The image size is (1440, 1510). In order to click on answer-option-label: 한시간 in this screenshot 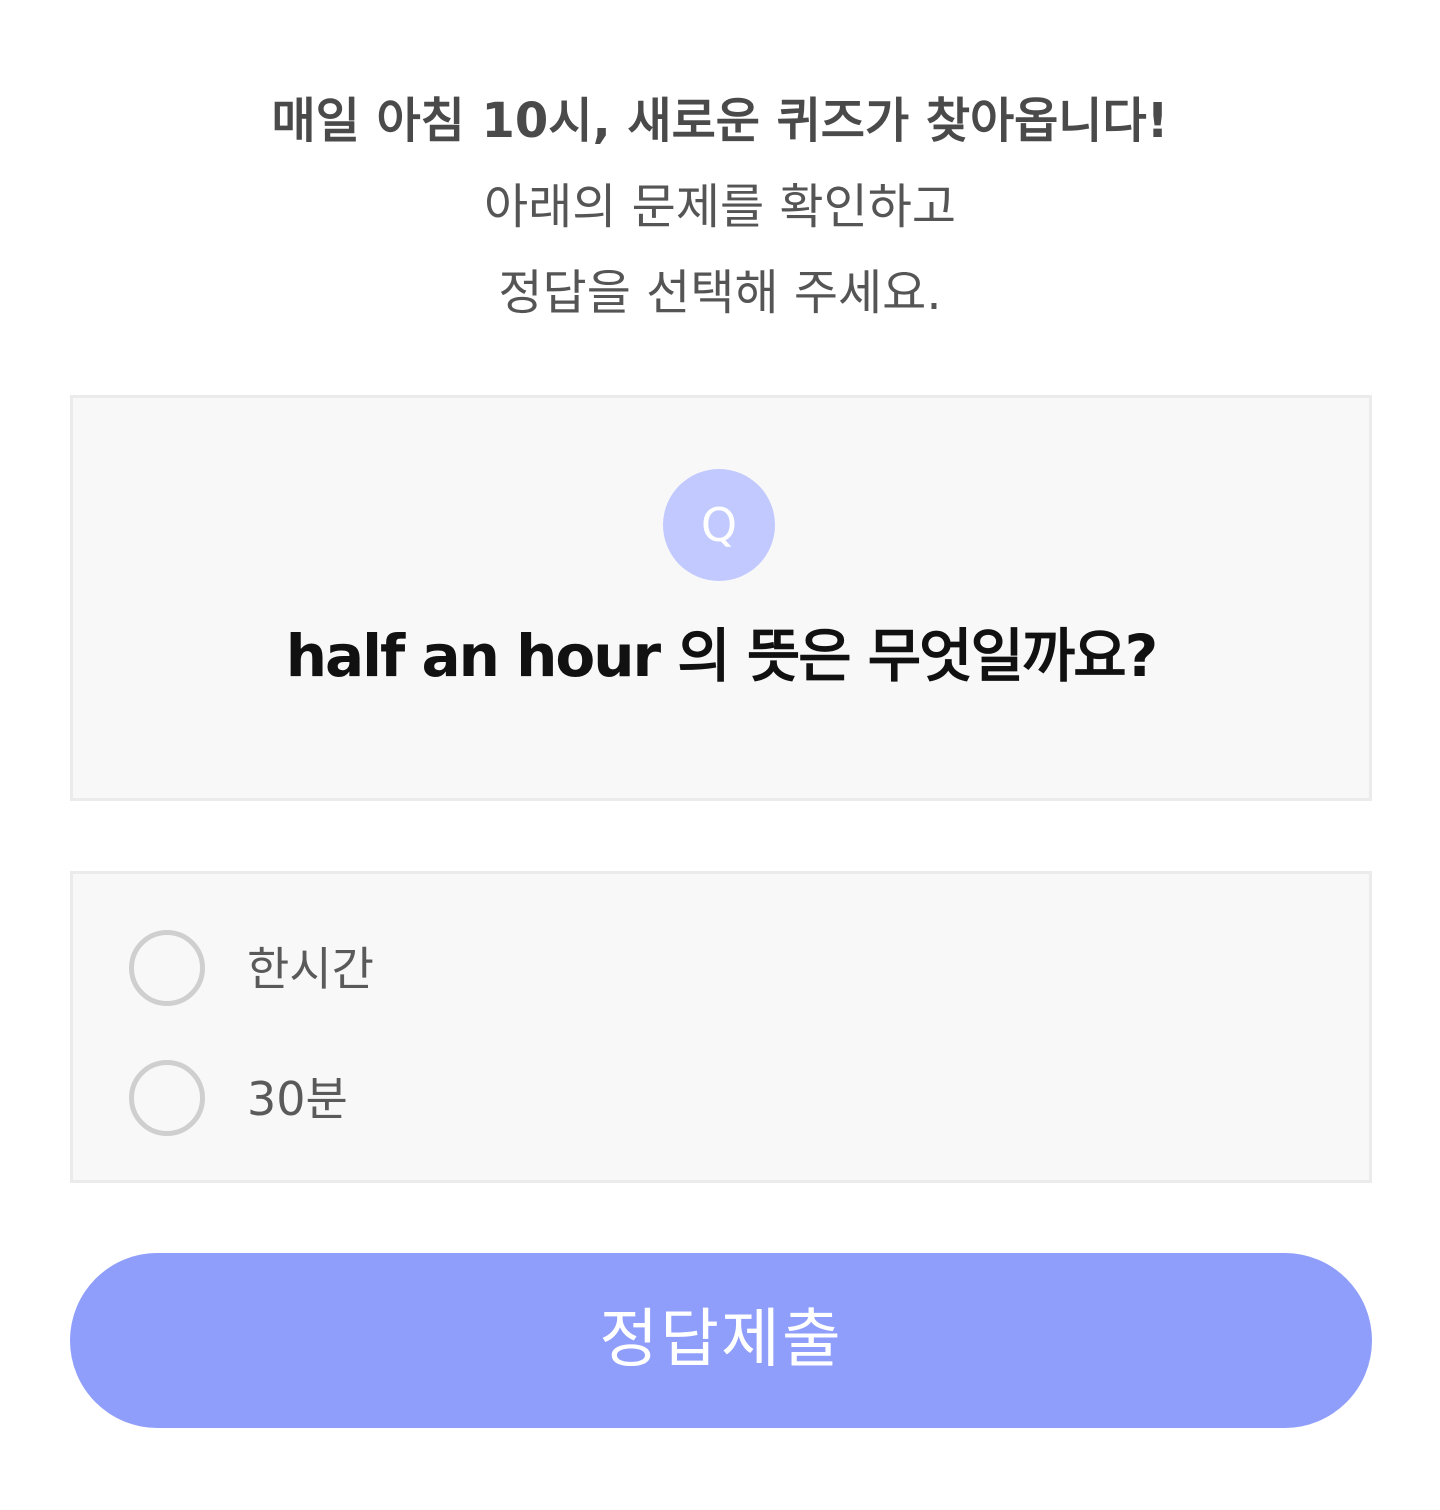, I will do `click(310, 969)`.